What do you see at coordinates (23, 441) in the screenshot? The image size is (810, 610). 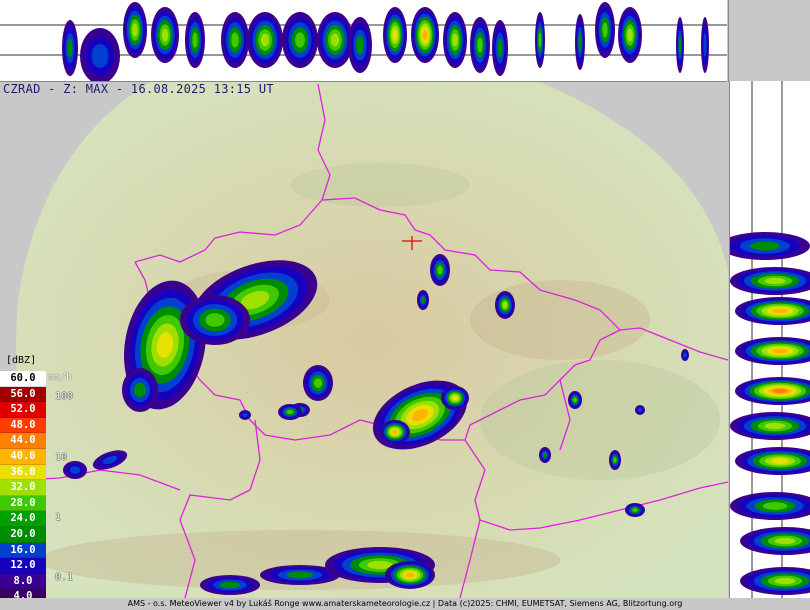 I see `legend-swatch: 44.0` at bounding box center [23, 441].